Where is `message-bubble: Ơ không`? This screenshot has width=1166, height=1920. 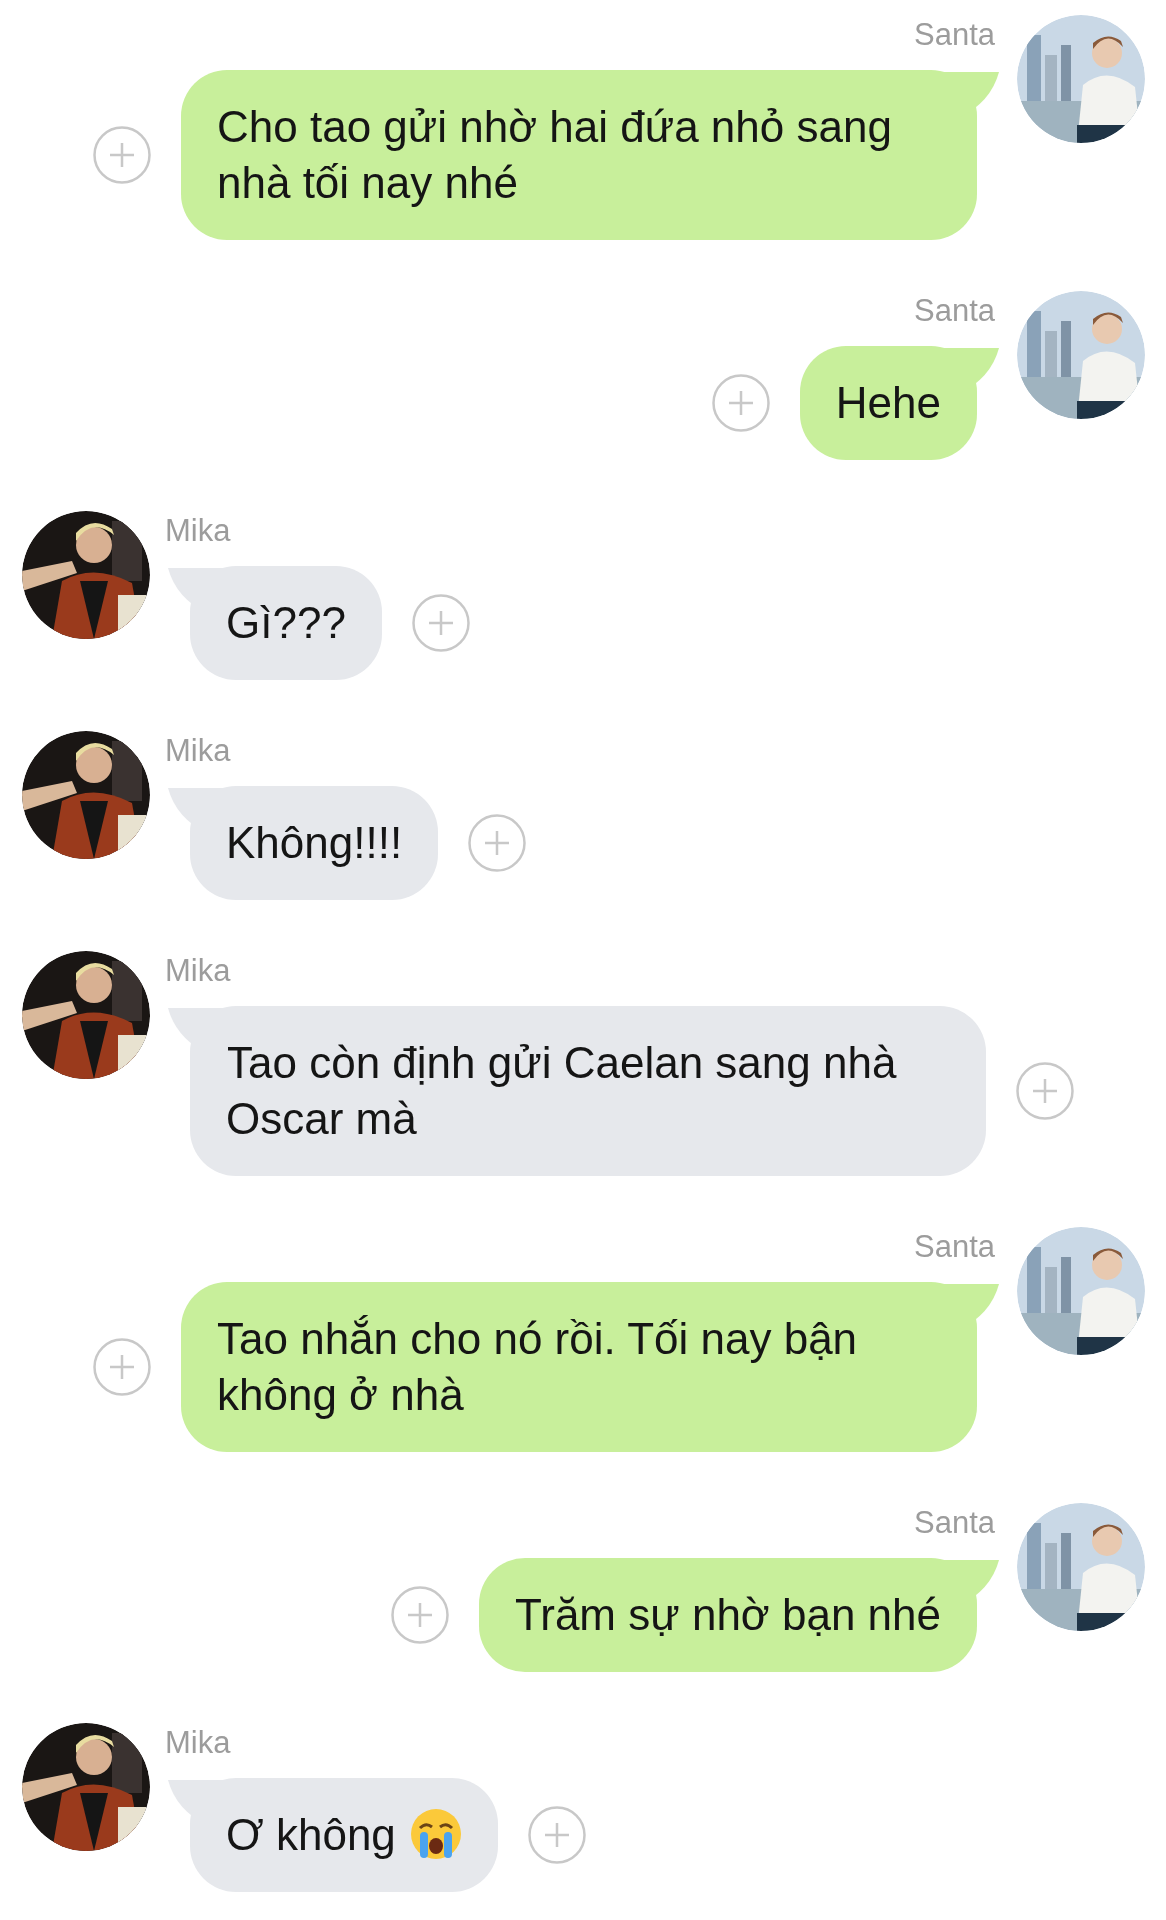 message-bubble: Ơ không is located at coordinates (344, 1835).